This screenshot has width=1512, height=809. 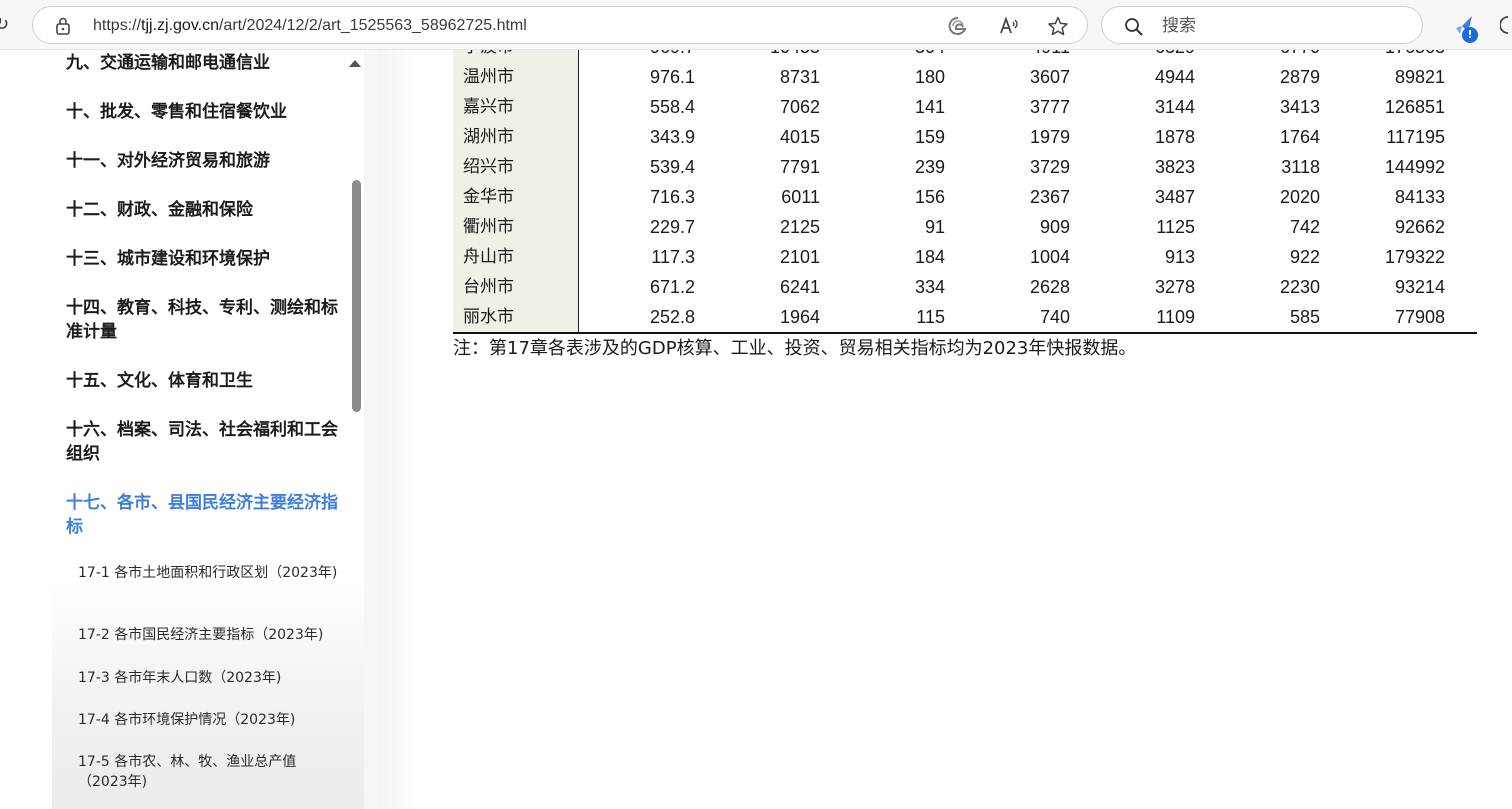 What do you see at coordinates (1179, 257) in the screenshot?
I see `table-cell: 913` at bounding box center [1179, 257].